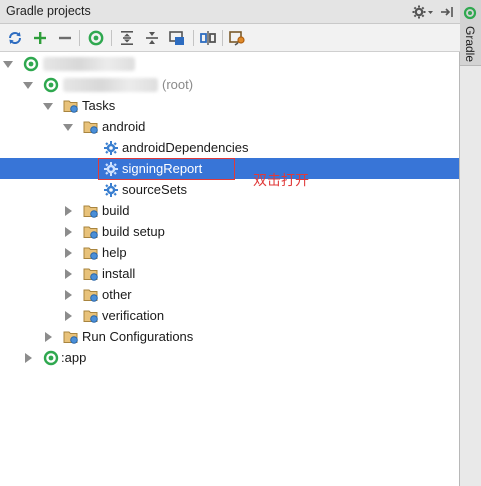 Image resolution: width=481 pixels, height=486 pixels. I want to click on gradle-side-tab: Gradle, so click(470, 33).